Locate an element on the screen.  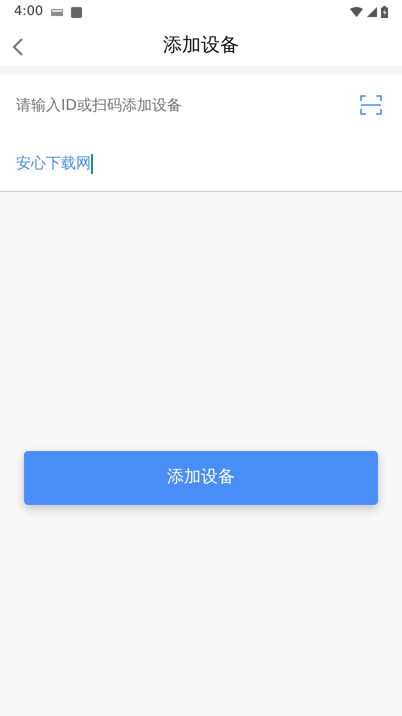
status-time: 4:00 is located at coordinates (29, 12).